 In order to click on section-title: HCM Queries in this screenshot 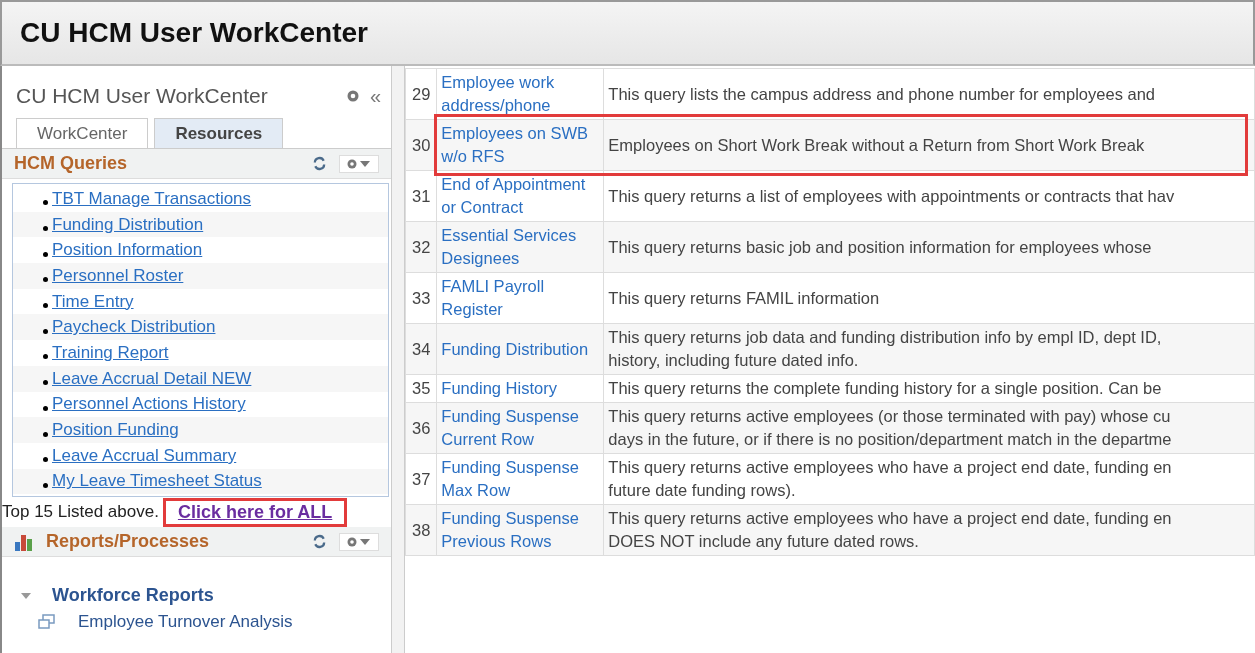, I will do `click(71, 163)`.